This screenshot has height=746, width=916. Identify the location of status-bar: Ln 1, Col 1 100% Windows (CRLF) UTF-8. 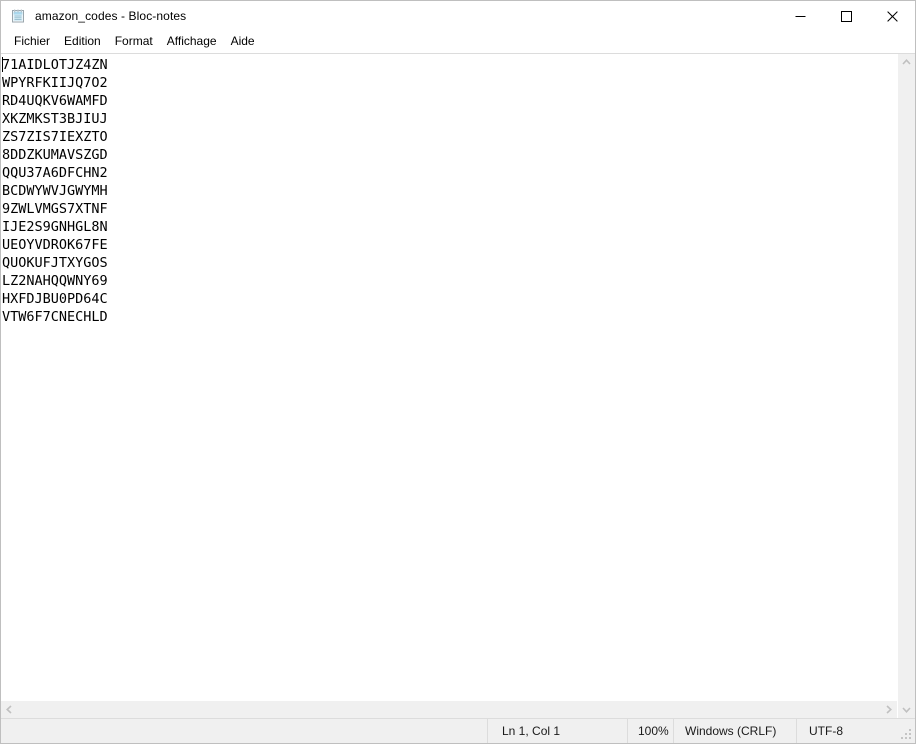
(458, 730).